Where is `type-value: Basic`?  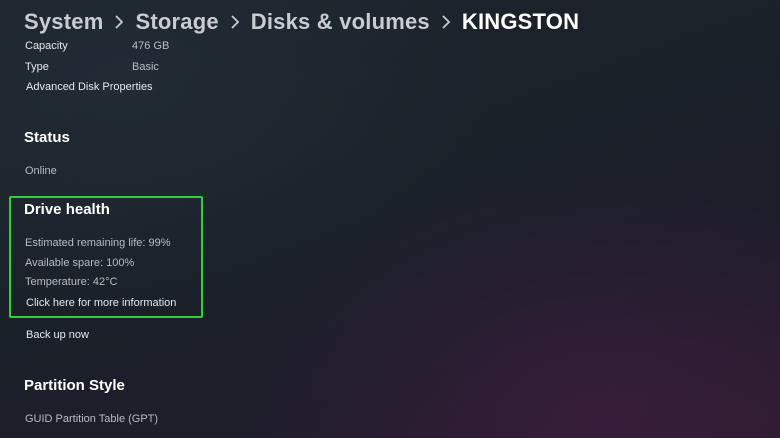
type-value: Basic is located at coordinates (145, 67).